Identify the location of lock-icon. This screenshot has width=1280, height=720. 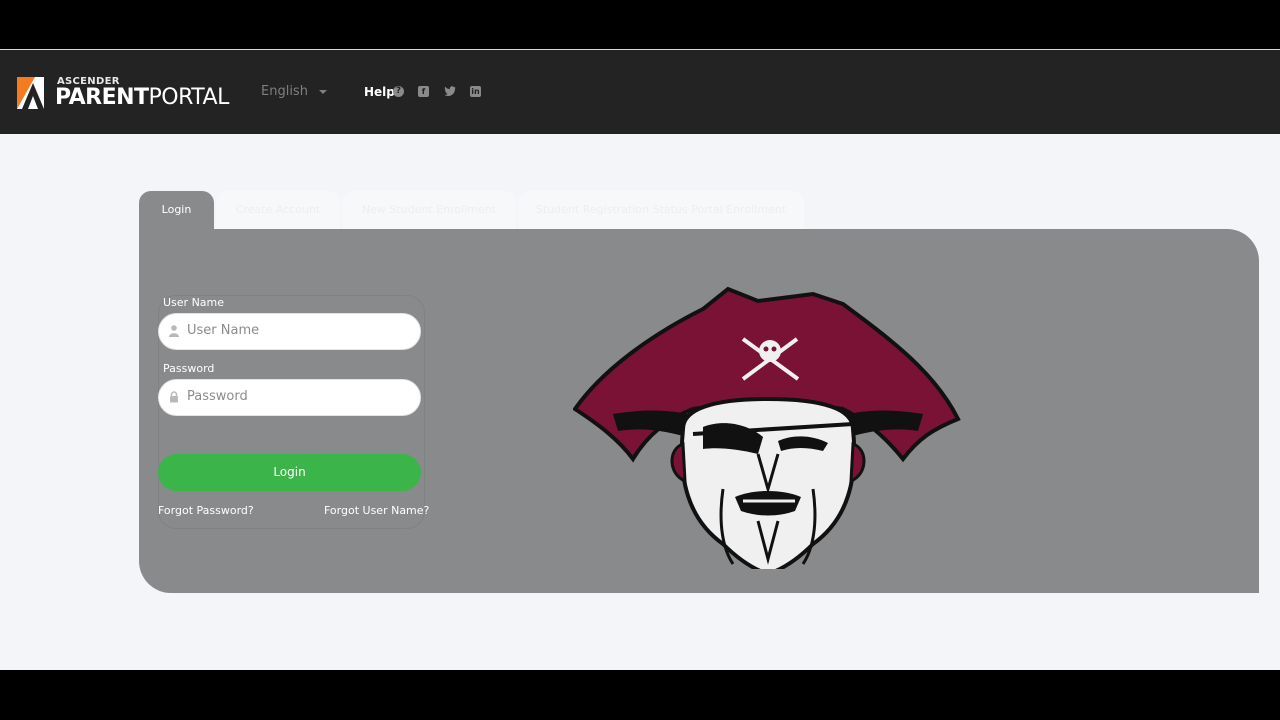
(174, 397).